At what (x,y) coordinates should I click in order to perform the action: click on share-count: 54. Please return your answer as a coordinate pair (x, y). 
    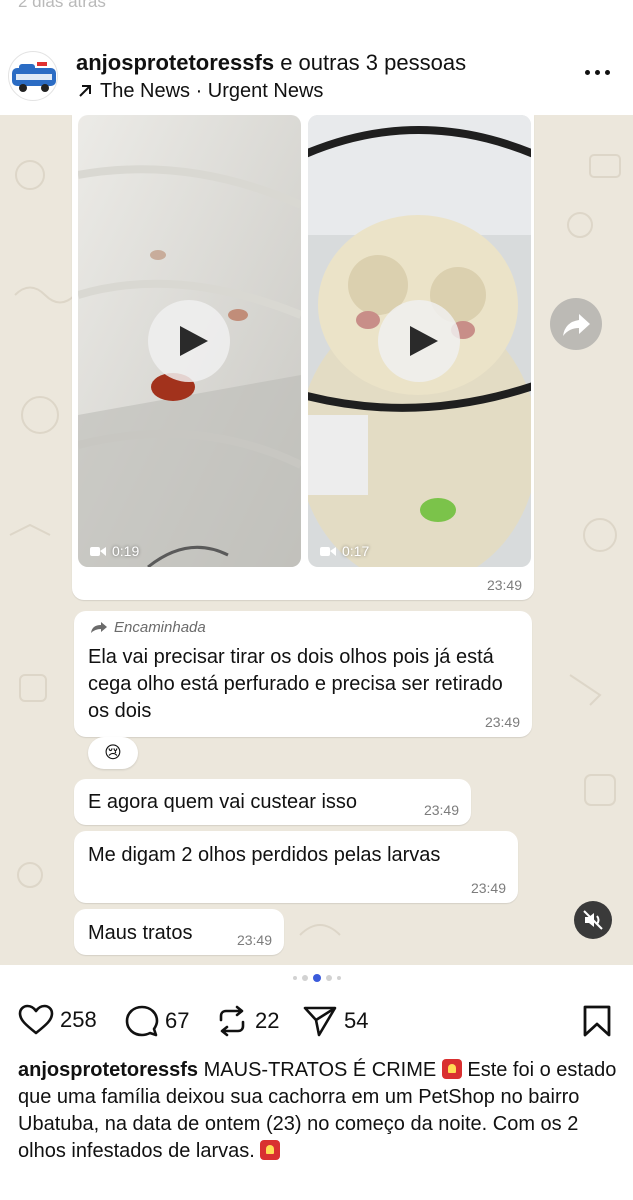
    Looking at the image, I should click on (356, 1020).